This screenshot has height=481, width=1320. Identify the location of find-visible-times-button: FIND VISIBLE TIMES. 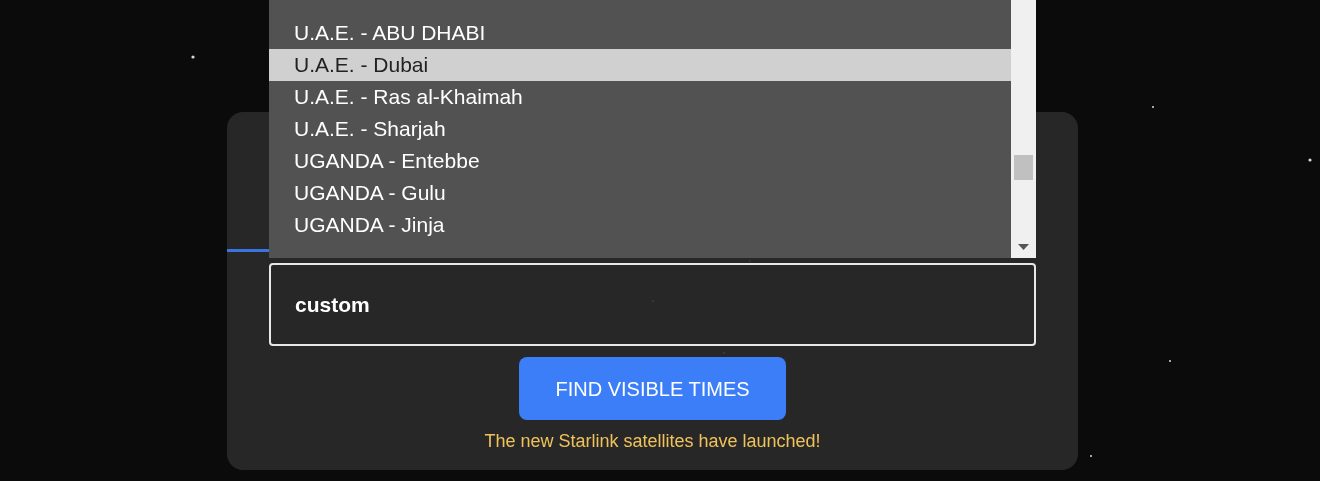
(652, 388).